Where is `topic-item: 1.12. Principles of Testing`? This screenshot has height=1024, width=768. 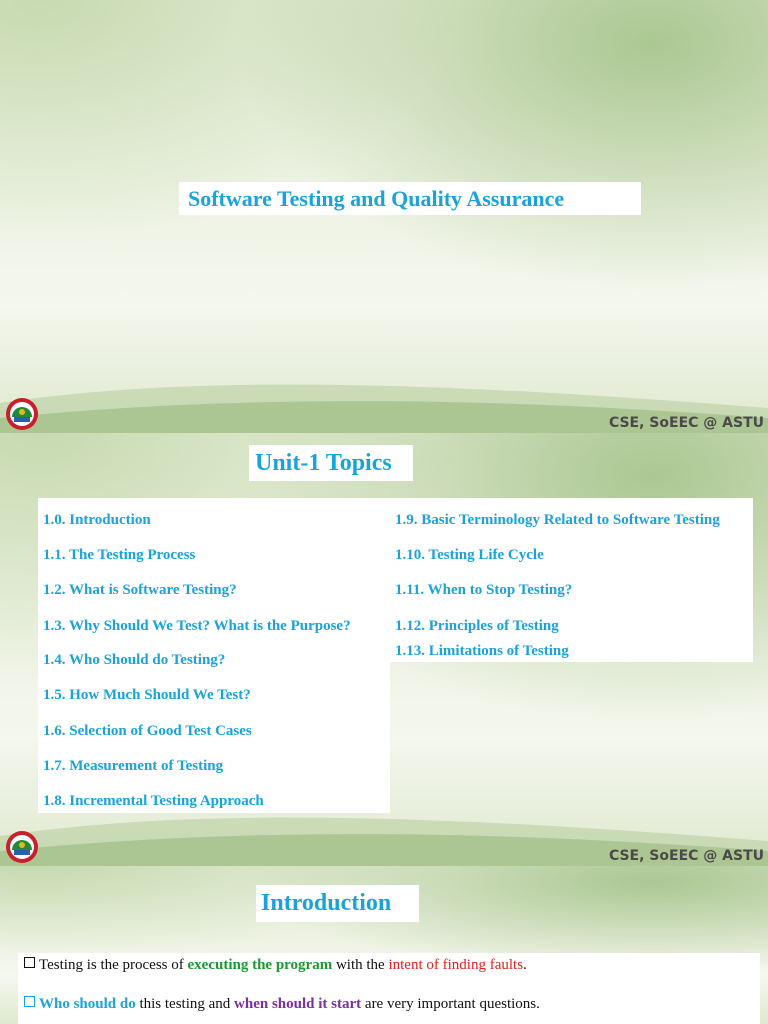
topic-item: 1.12. Principles of Testing is located at coordinates (477, 626).